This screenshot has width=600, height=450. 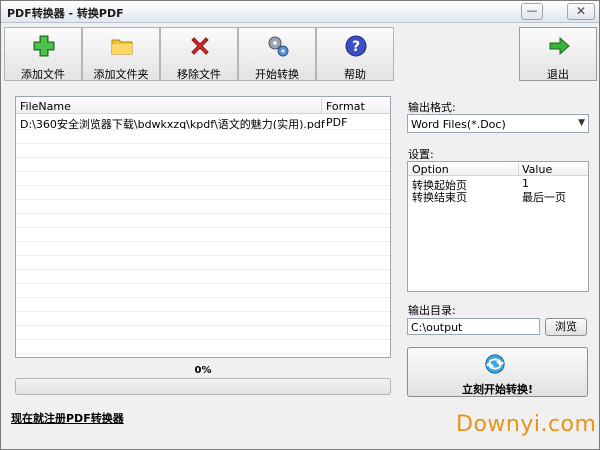 I want to click on row-format: PDF, so click(x=337, y=122).